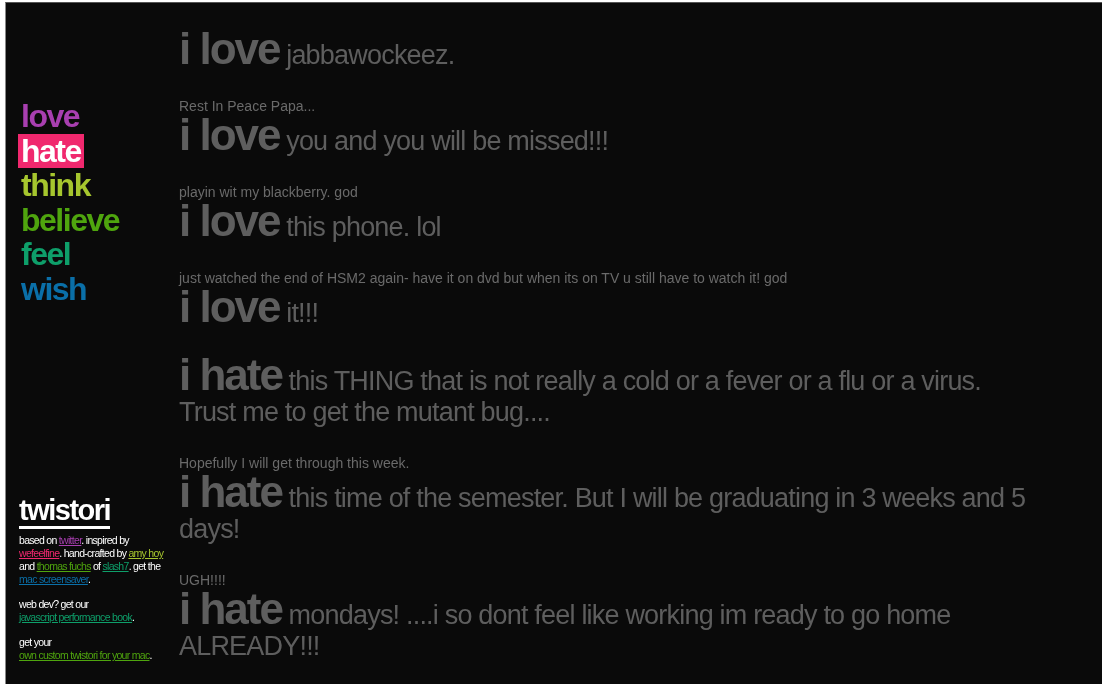 This screenshot has height=686, width=1102. Describe the element at coordinates (70, 219) in the screenshot. I see `feeling-link: believe` at that location.